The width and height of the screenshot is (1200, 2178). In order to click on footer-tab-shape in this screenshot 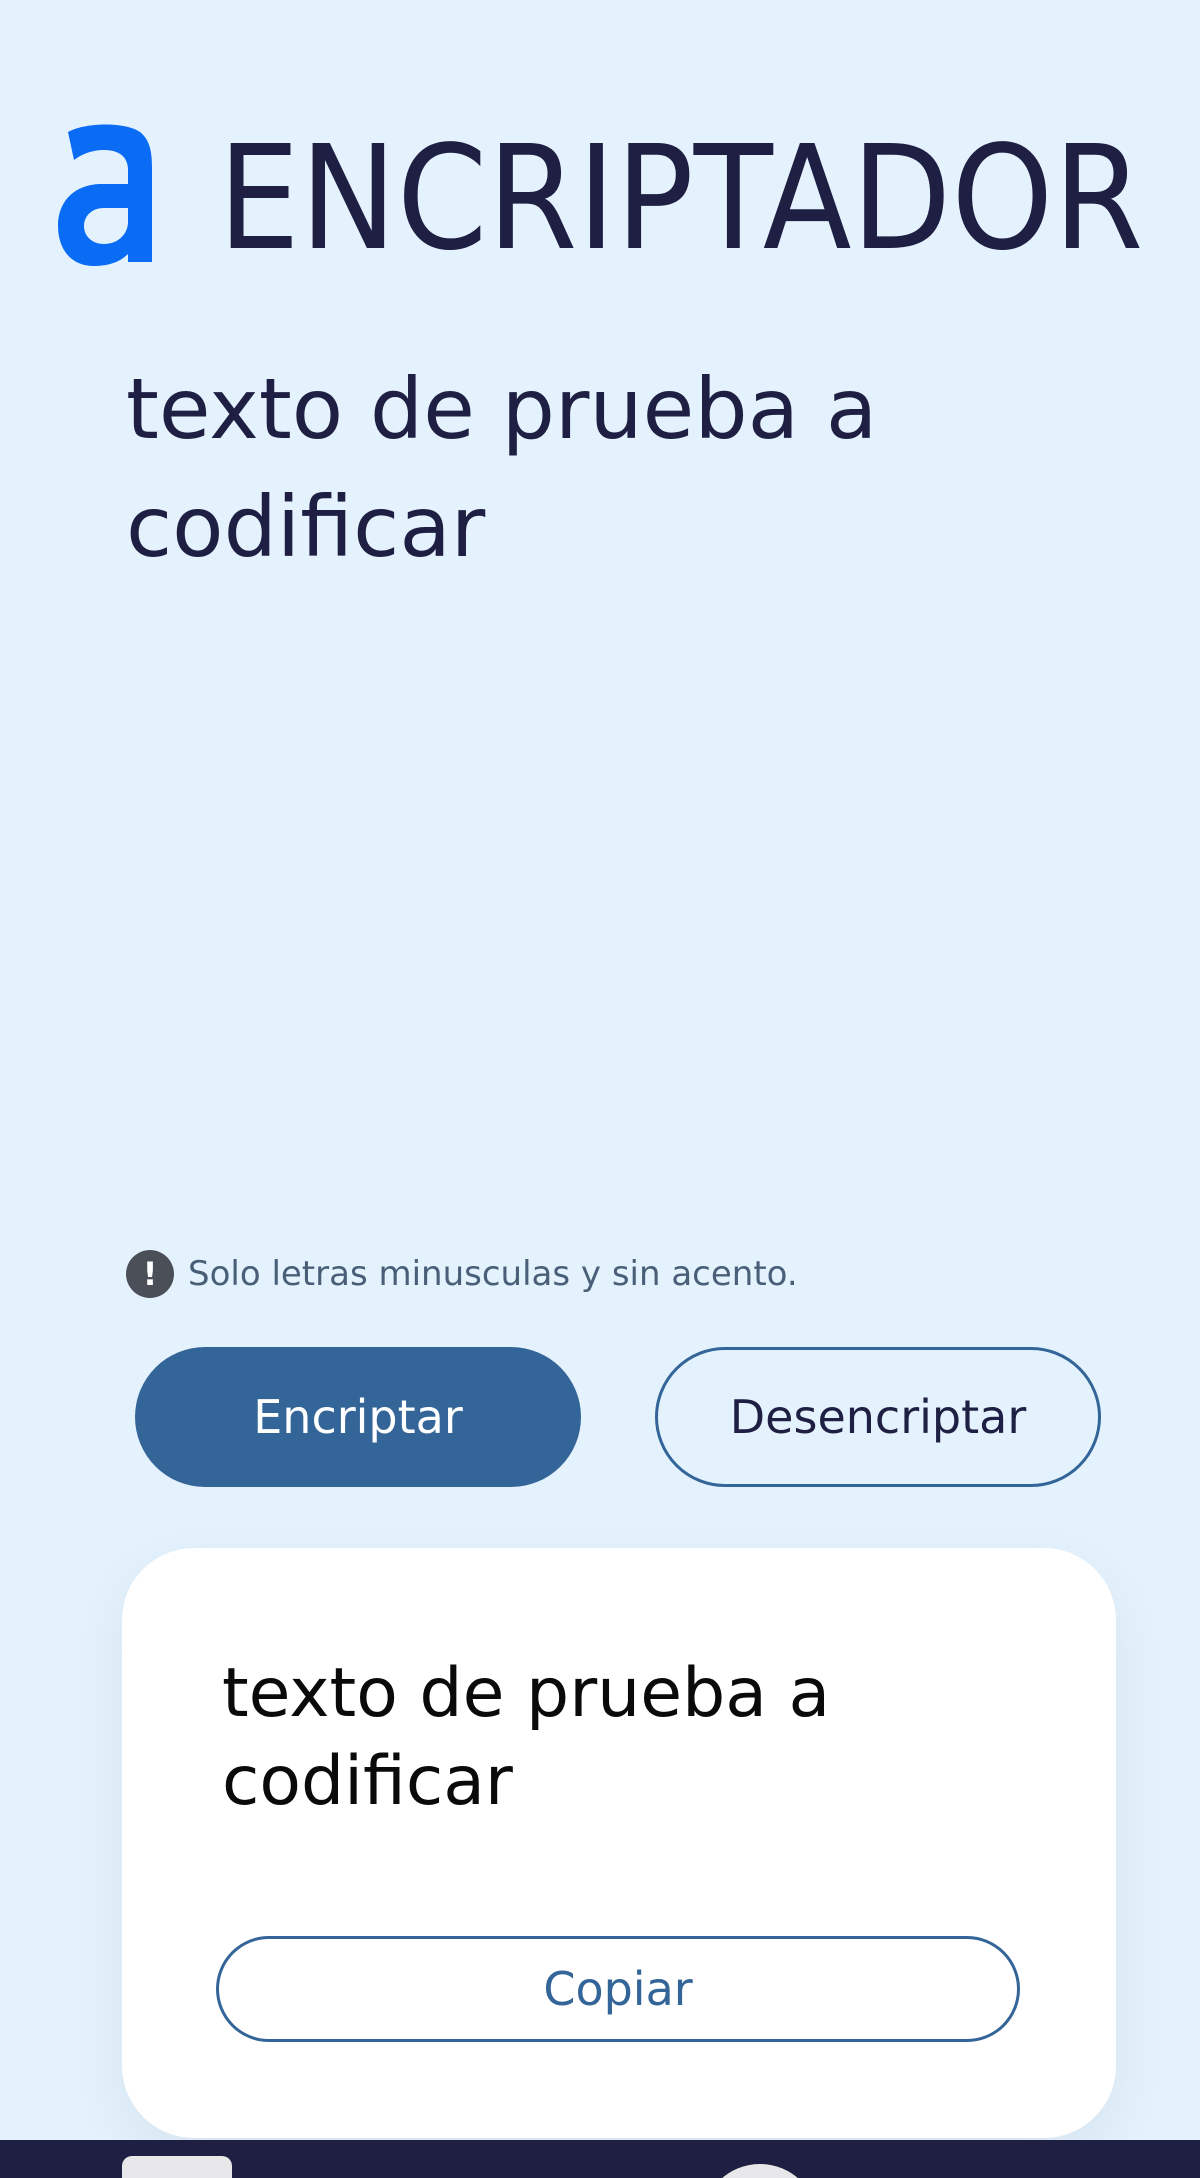, I will do `click(177, 2167)`.